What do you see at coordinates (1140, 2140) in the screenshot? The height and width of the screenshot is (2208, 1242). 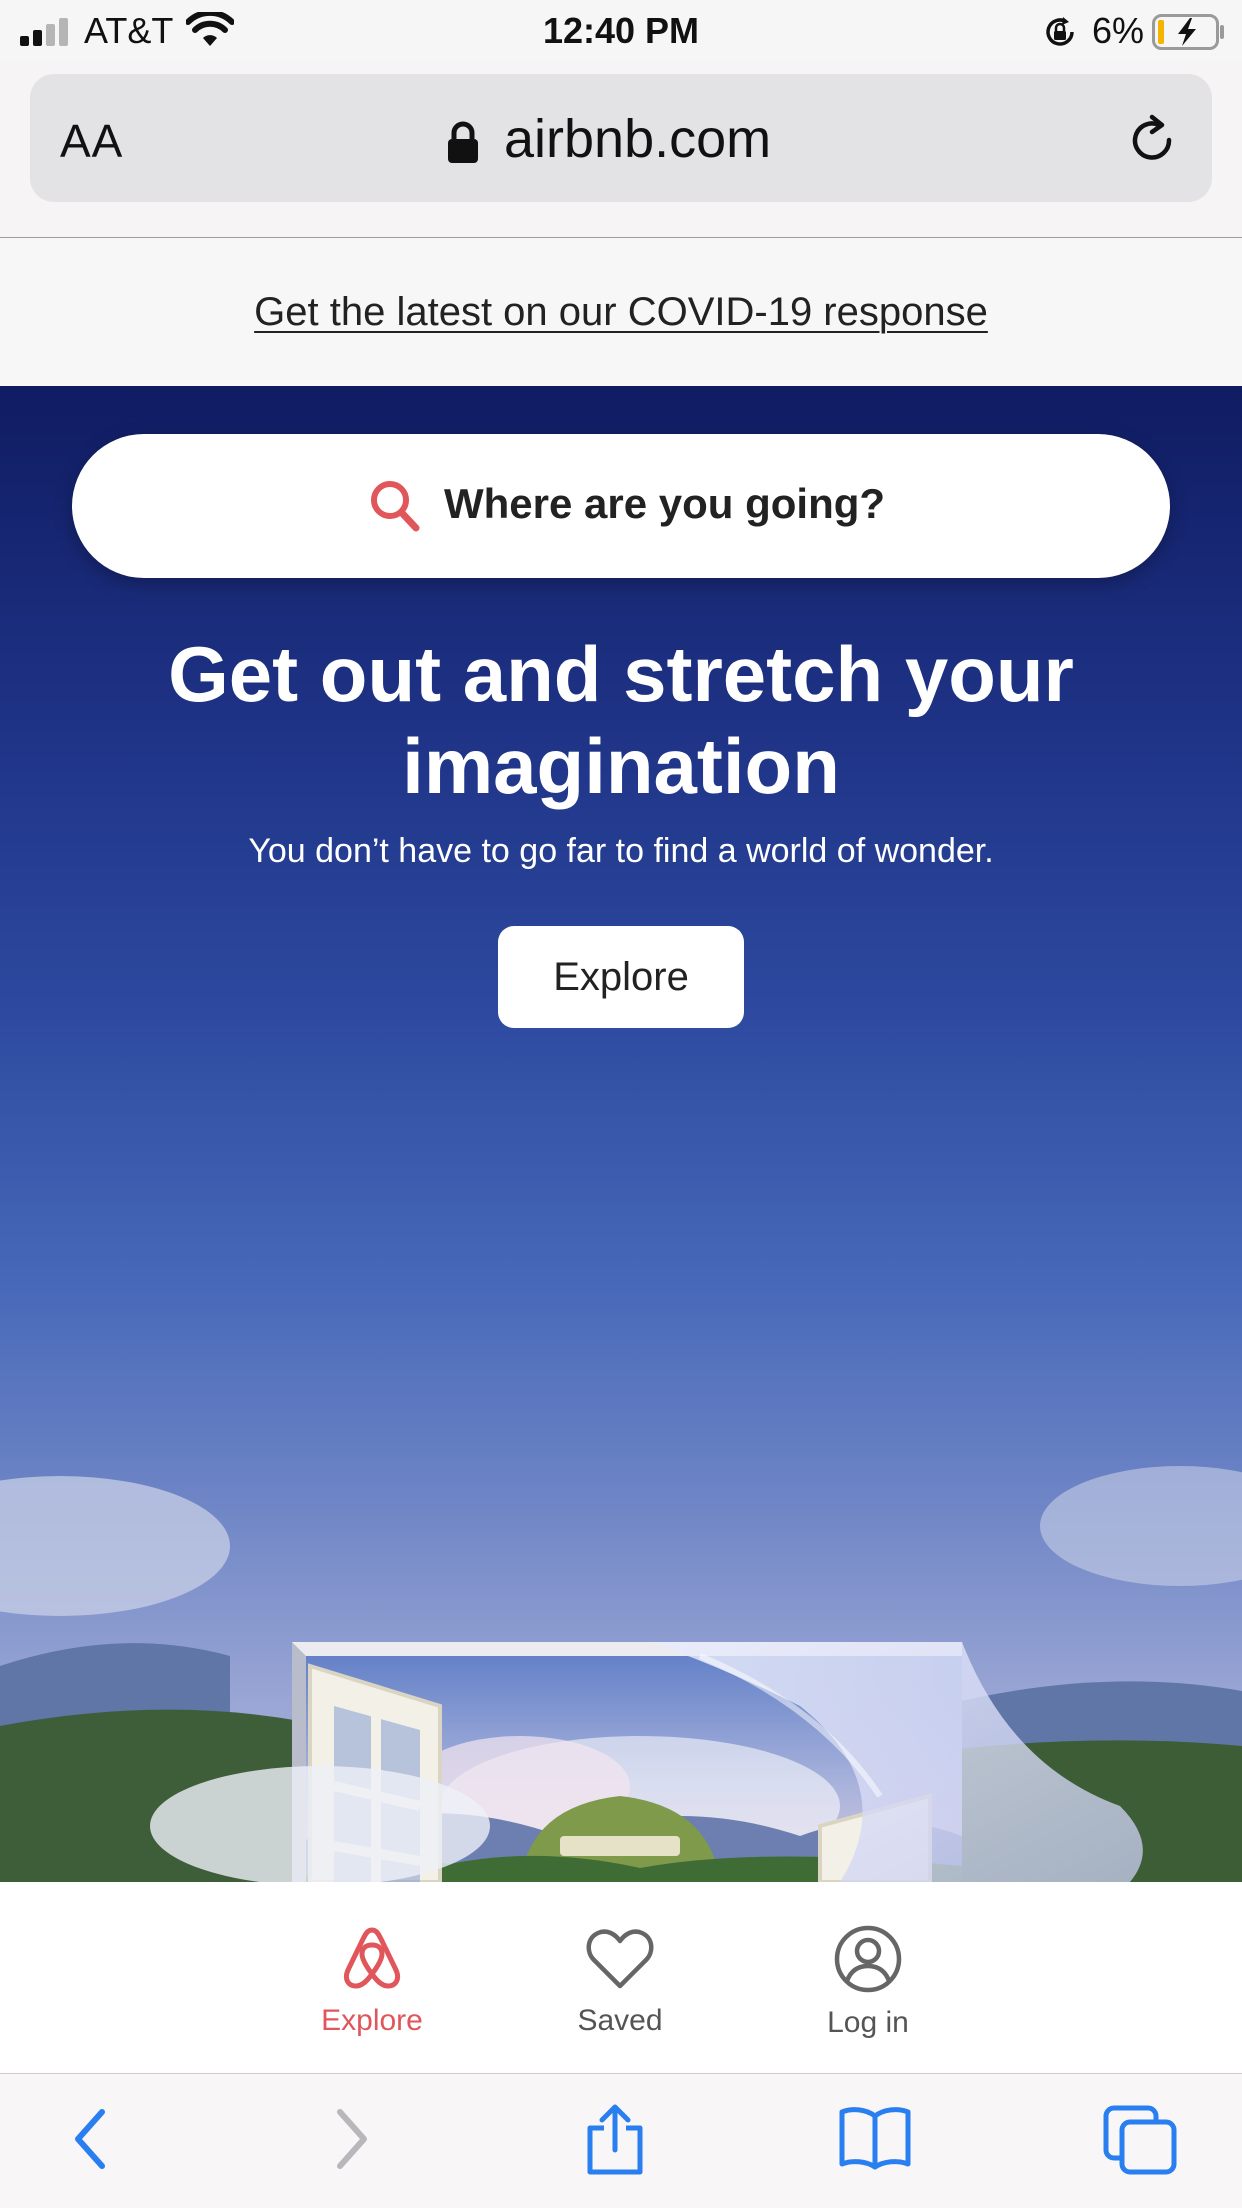 I see `tabs-icon` at bounding box center [1140, 2140].